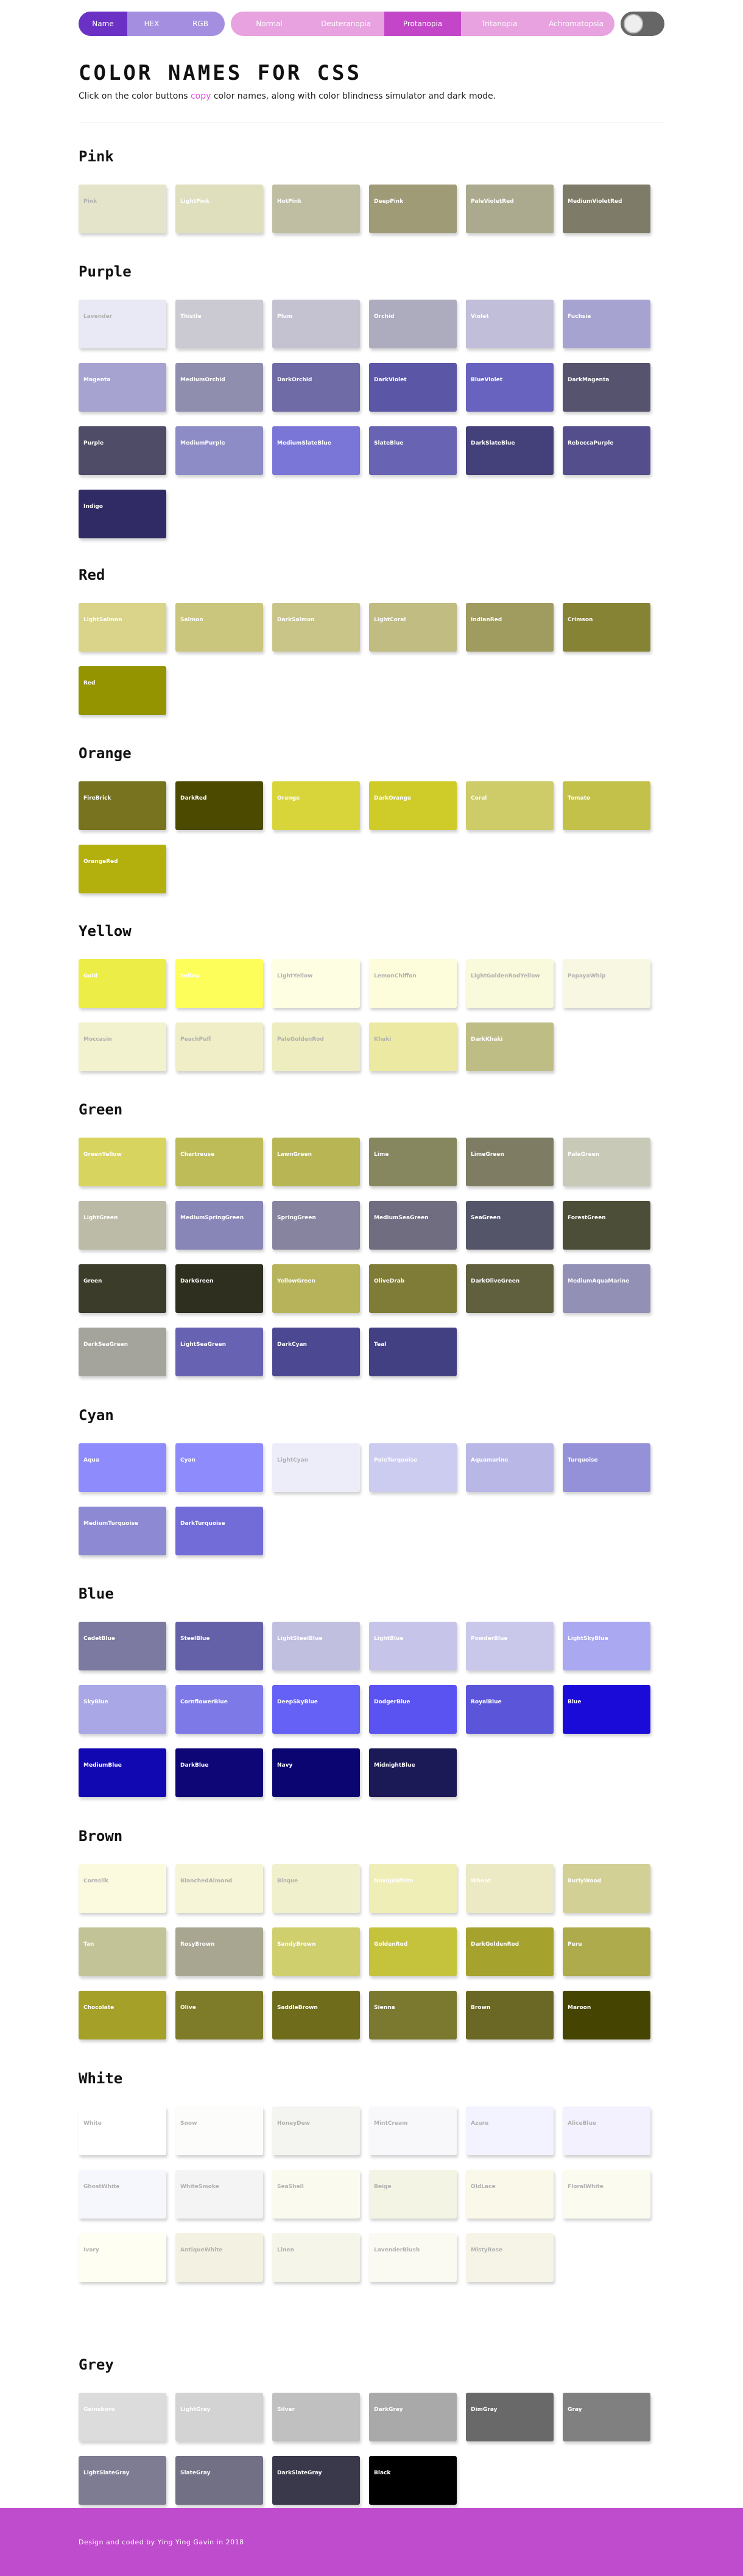  I want to click on color-swatch-firebrick: FireBrick, so click(122, 805).